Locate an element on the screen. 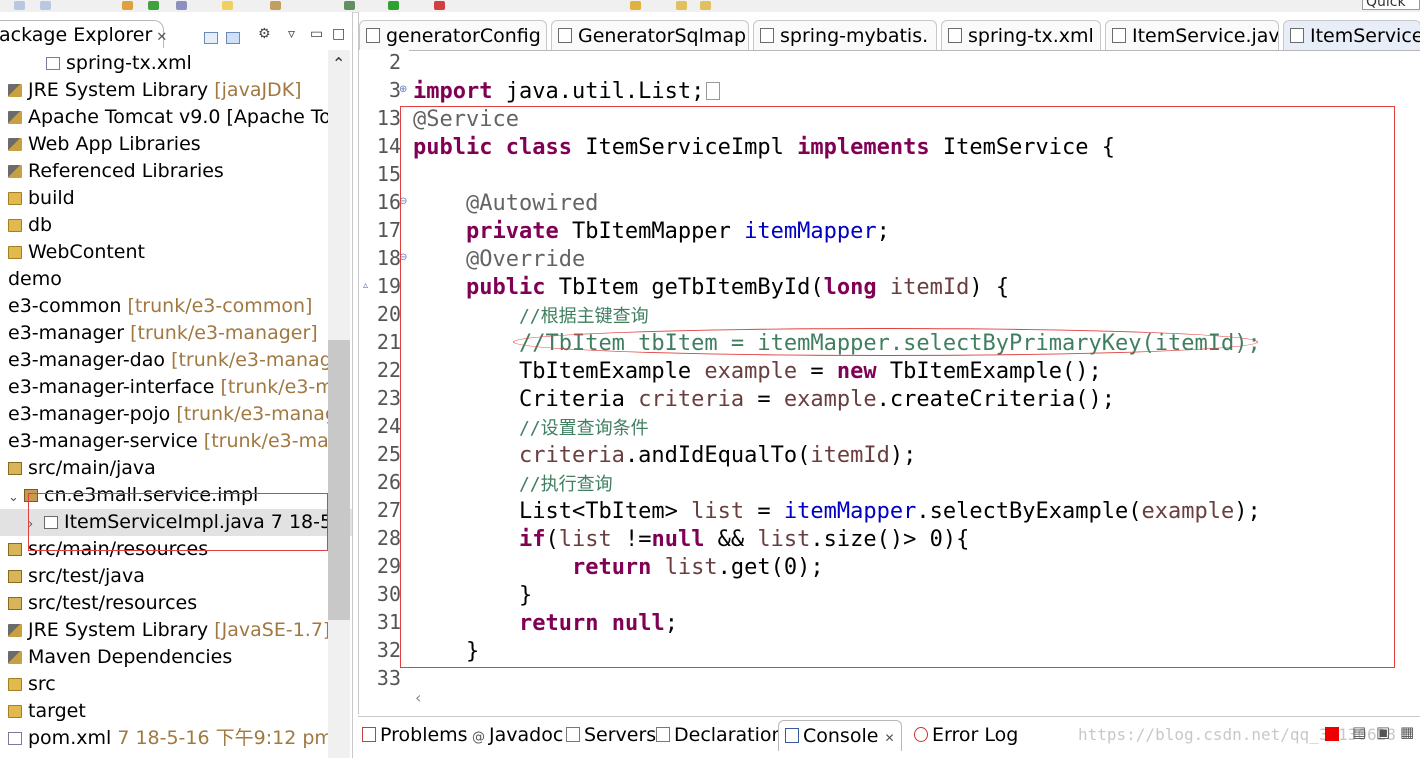  tree-item: Web App Libraries is located at coordinates (169, 144).